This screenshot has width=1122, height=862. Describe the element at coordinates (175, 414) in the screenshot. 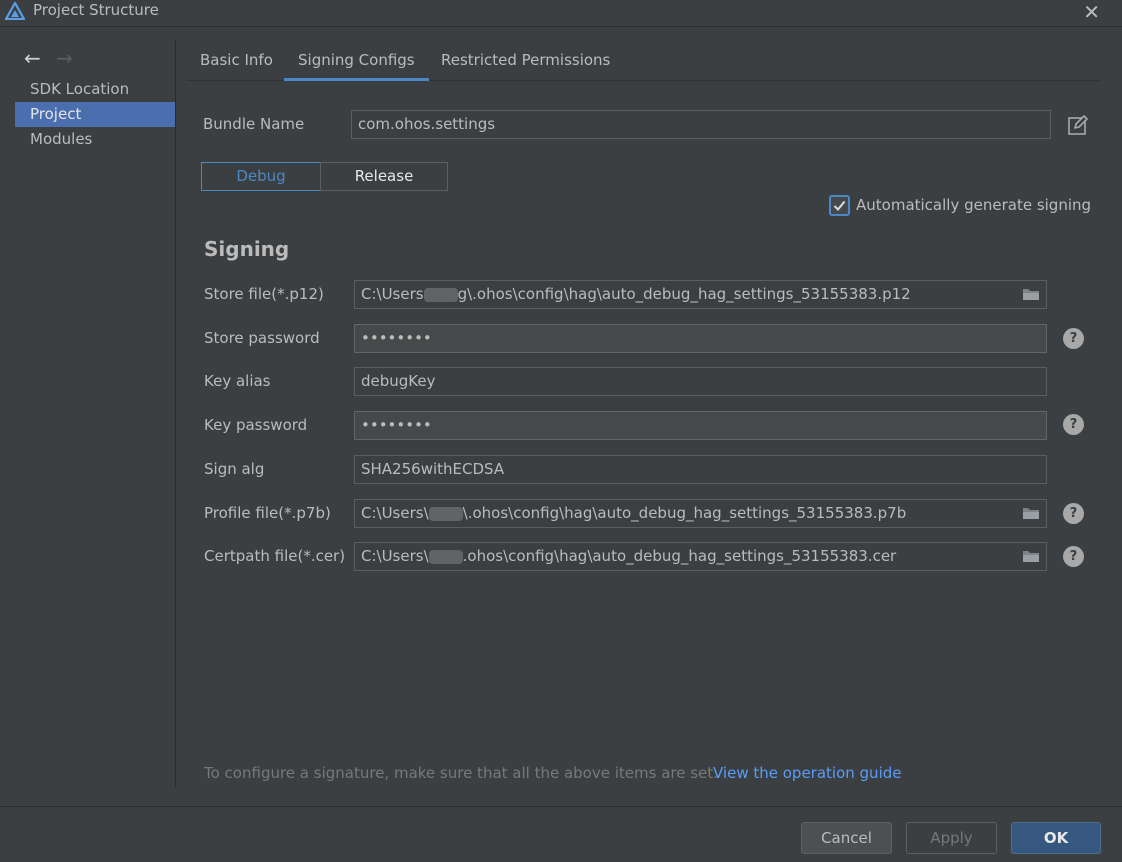

I see `sidebar-divider` at that location.